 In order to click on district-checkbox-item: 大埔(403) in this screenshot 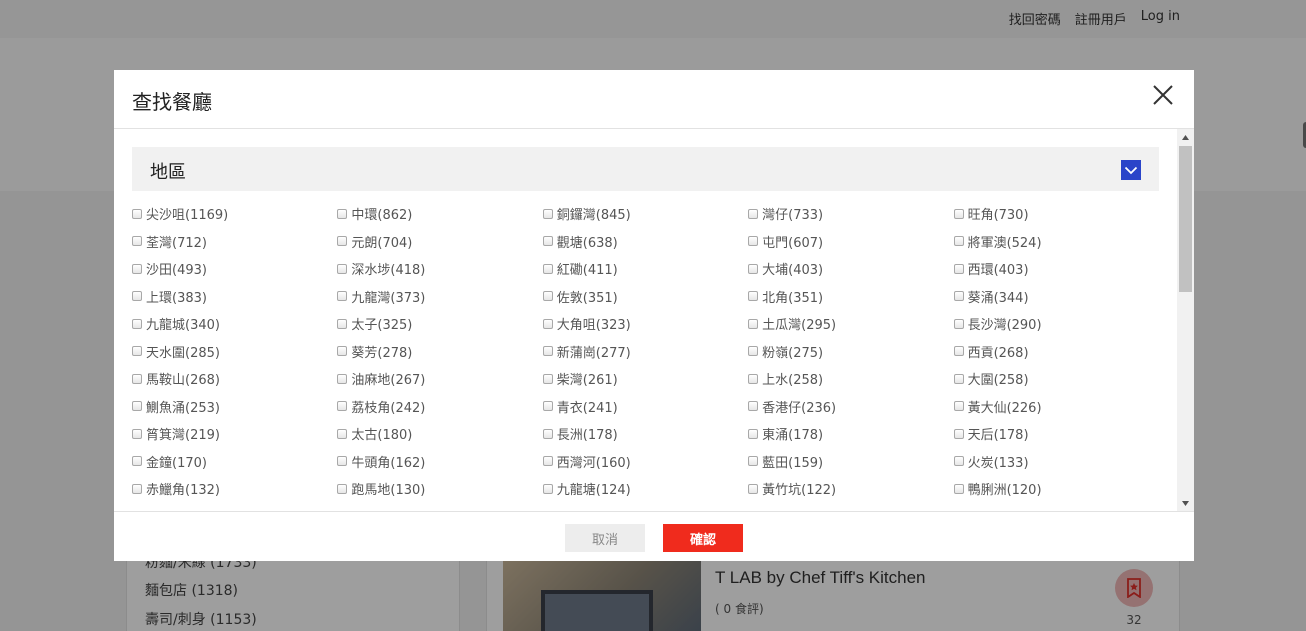, I will do `click(850, 270)`.